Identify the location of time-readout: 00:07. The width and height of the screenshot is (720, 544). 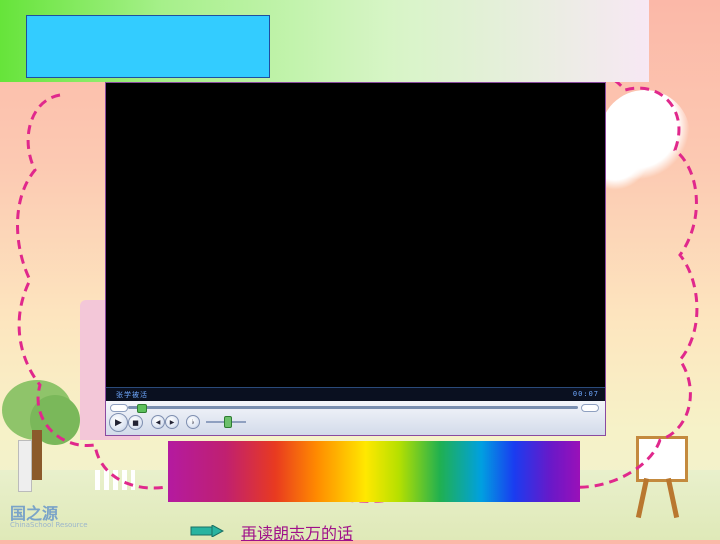
(585, 394).